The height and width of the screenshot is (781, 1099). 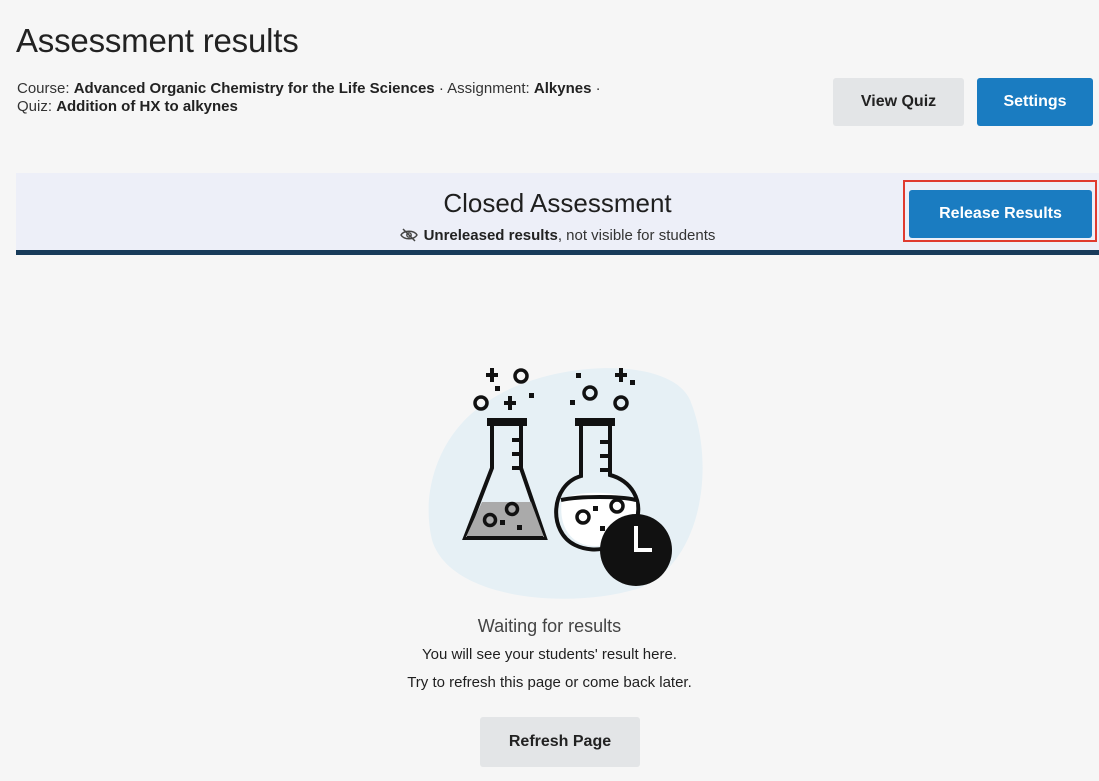 I want to click on assignment-name: Alkynes, so click(x=562, y=88).